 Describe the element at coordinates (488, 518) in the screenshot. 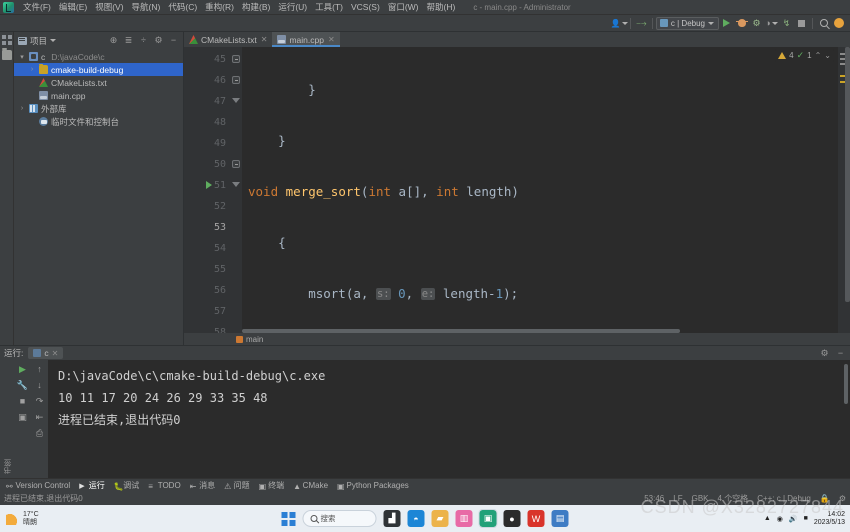

I see `taskbar-app-clion: ▣` at that location.